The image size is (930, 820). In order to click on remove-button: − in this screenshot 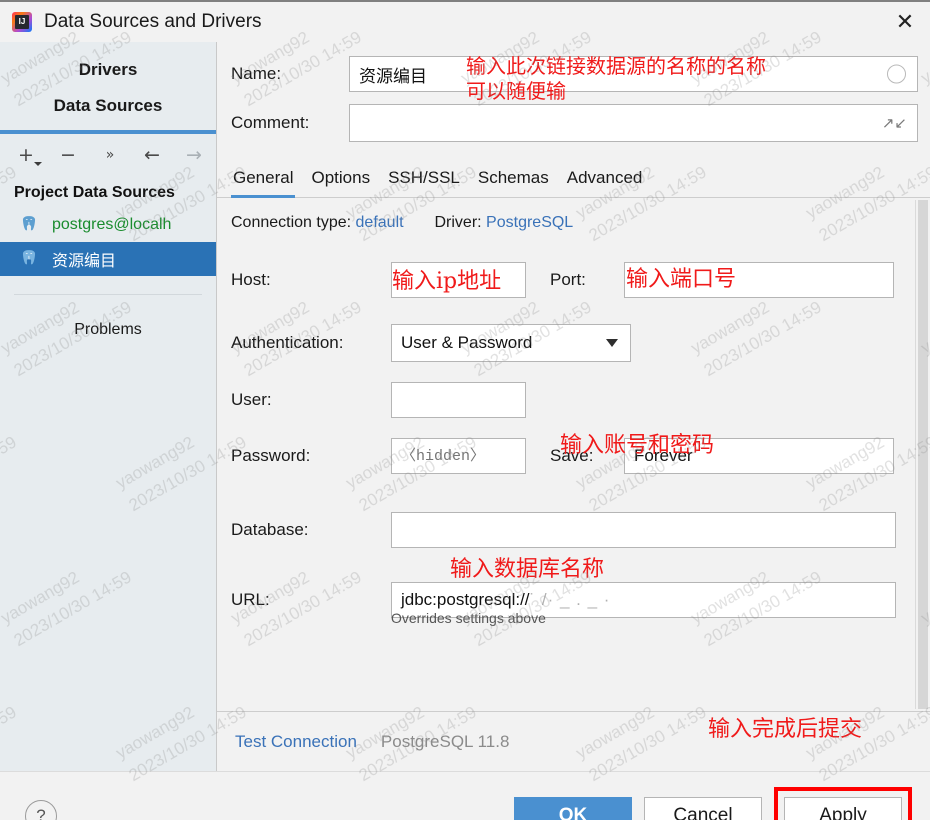, I will do `click(68, 155)`.